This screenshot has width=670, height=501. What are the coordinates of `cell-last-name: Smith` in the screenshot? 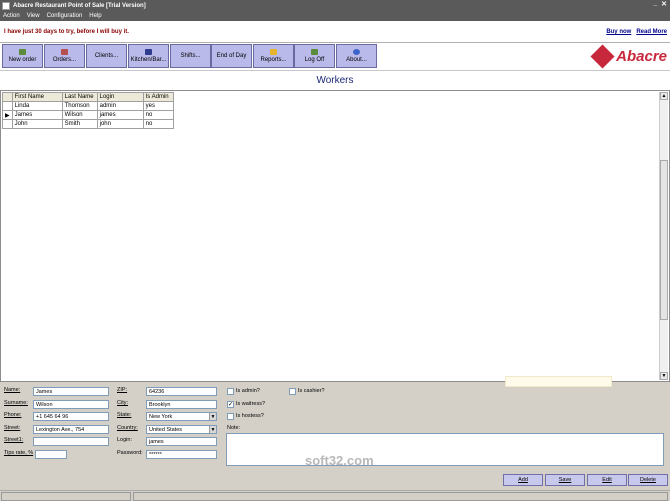 It's located at (79, 124).